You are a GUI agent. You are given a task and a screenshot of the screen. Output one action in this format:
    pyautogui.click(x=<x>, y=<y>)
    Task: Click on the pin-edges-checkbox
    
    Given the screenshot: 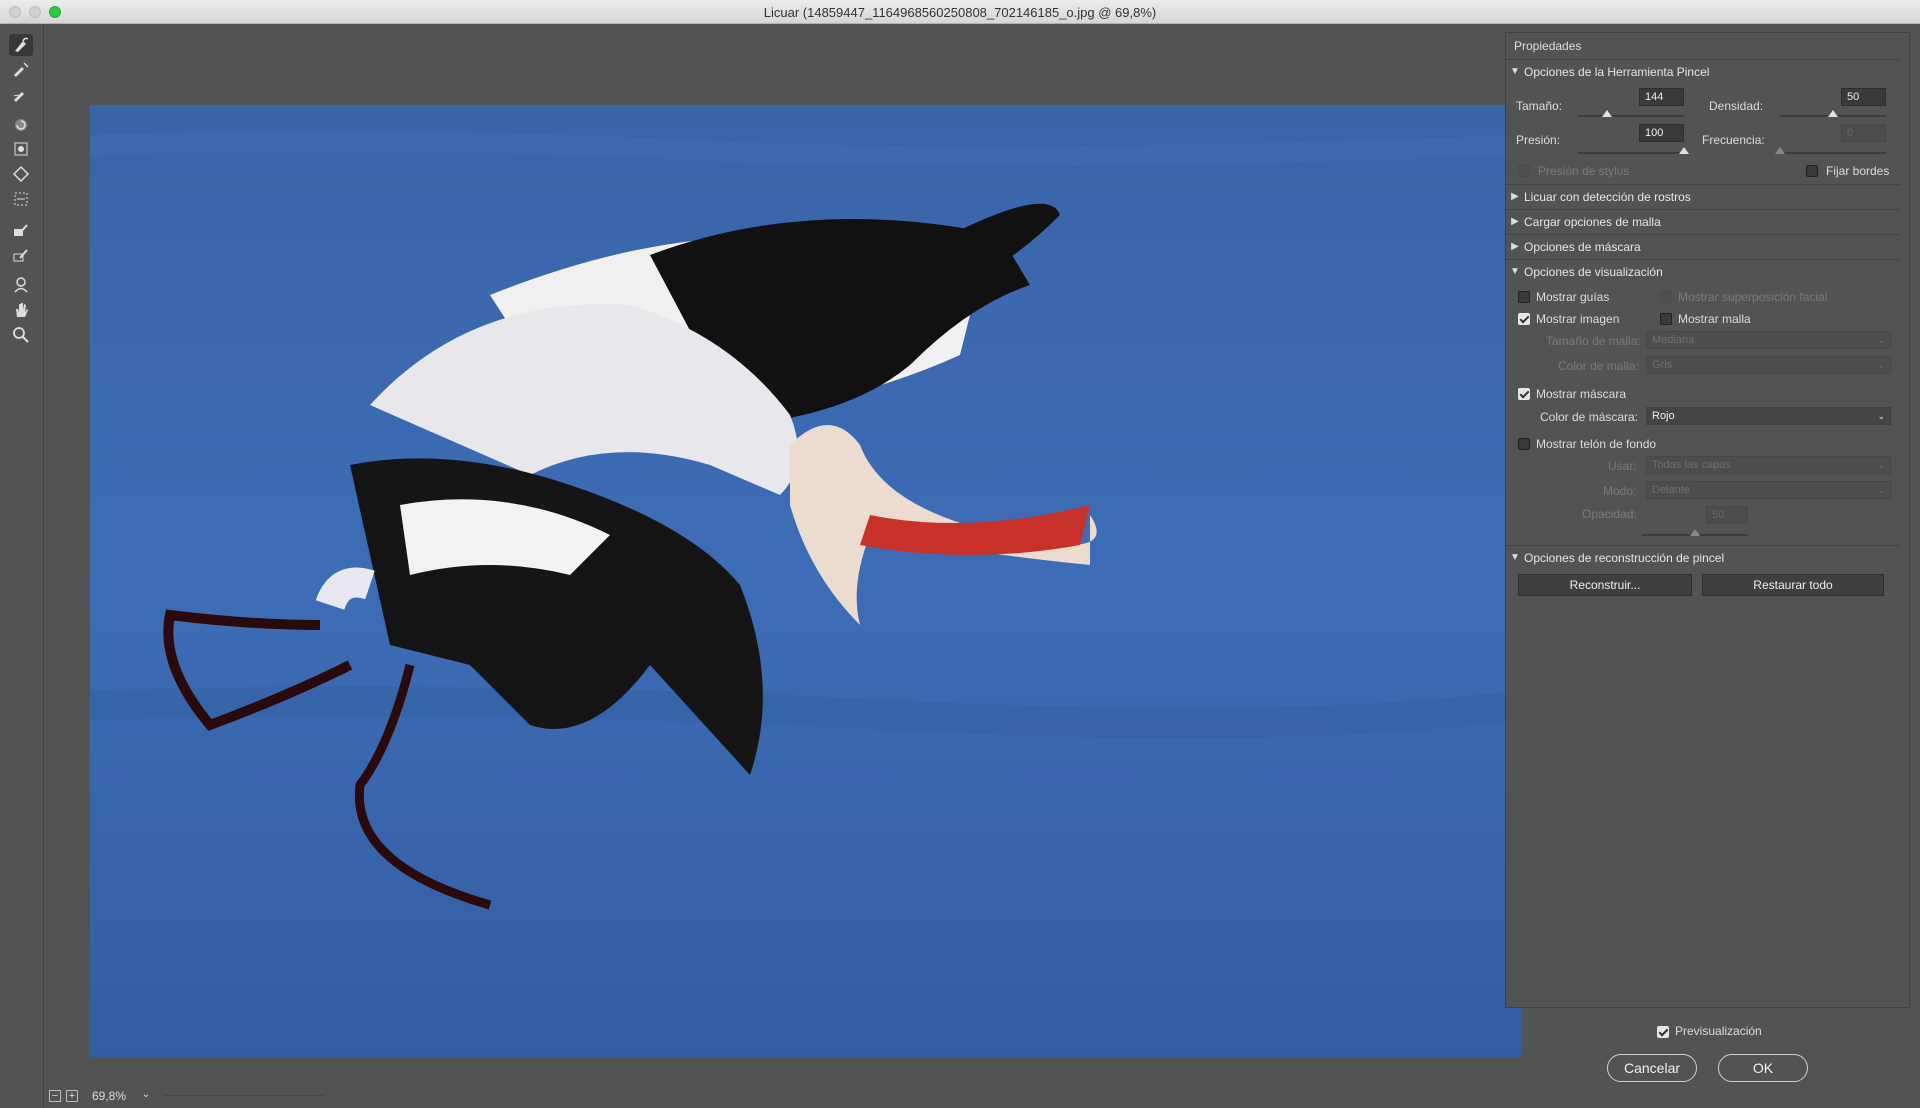 What is the action you would take?
    pyautogui.click(x=1812, y=171)
    